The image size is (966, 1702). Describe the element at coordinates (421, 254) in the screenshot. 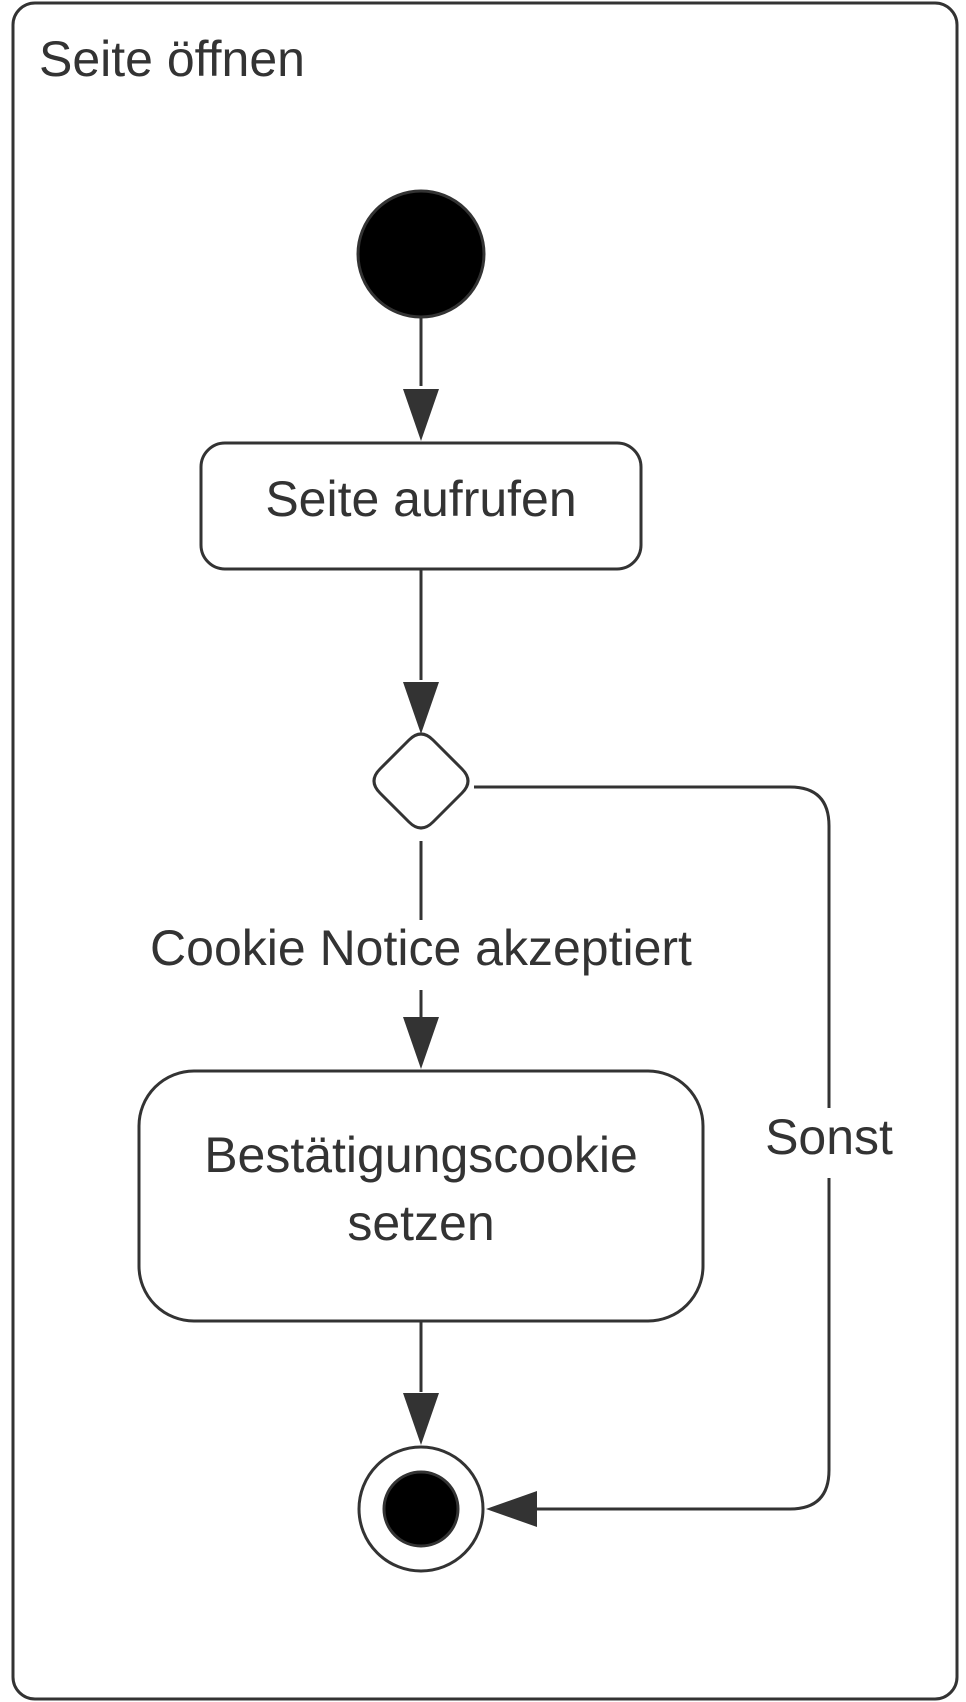

I see `initial-node` at that location.